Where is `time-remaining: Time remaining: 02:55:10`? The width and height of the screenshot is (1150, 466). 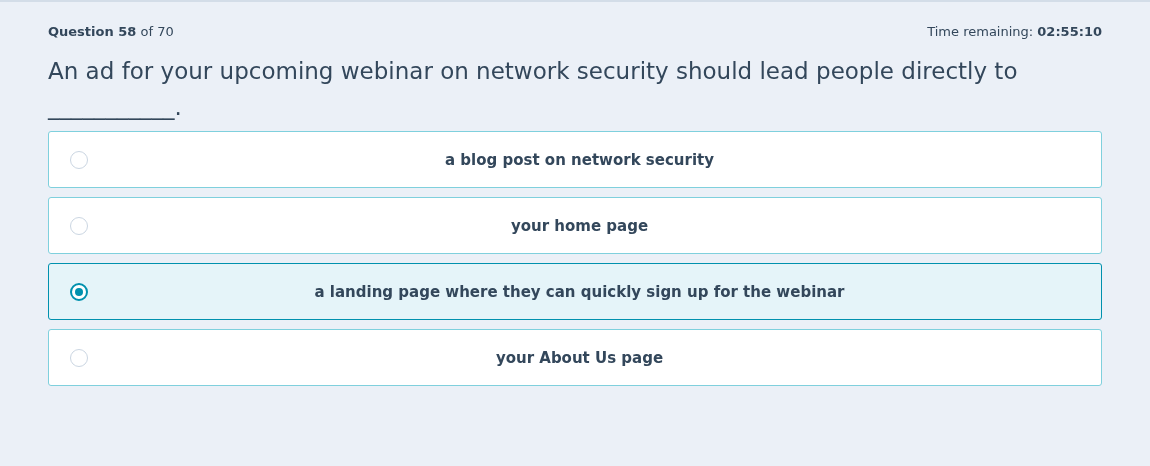
time-remaining: Time remaining: 02:55:10 is located at coordinates (1014, 31).